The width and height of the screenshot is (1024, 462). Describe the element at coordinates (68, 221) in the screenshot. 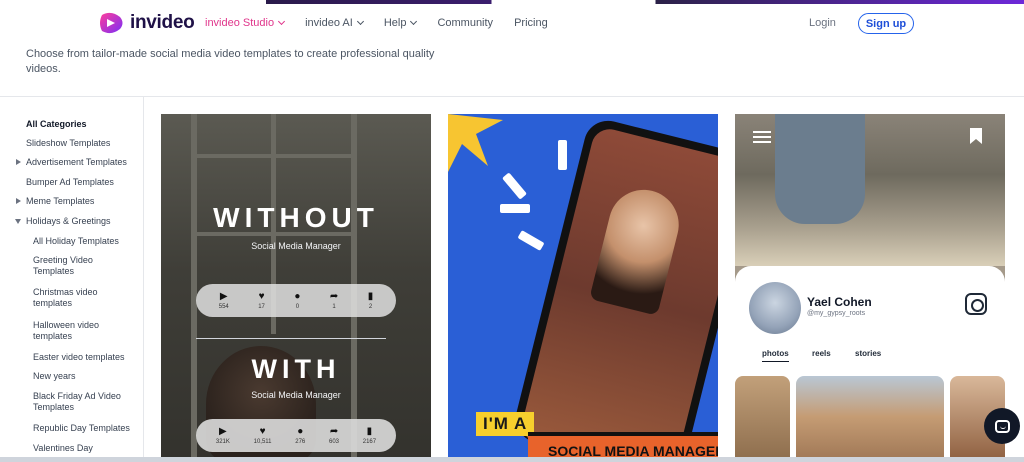

I see `sidebar-item-holidays: Holidays & Greetings` at that location.